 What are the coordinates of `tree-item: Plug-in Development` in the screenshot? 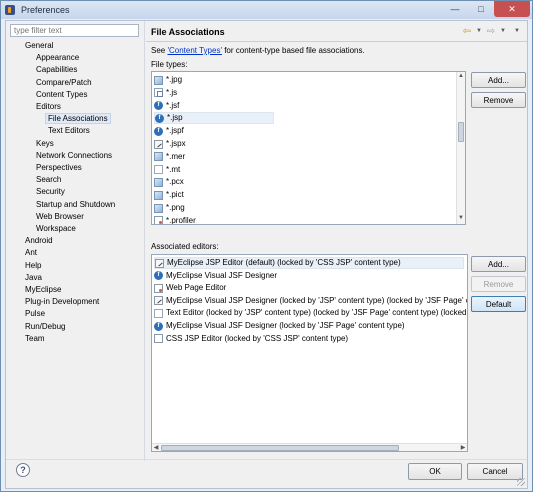 It's located at (62, 301).